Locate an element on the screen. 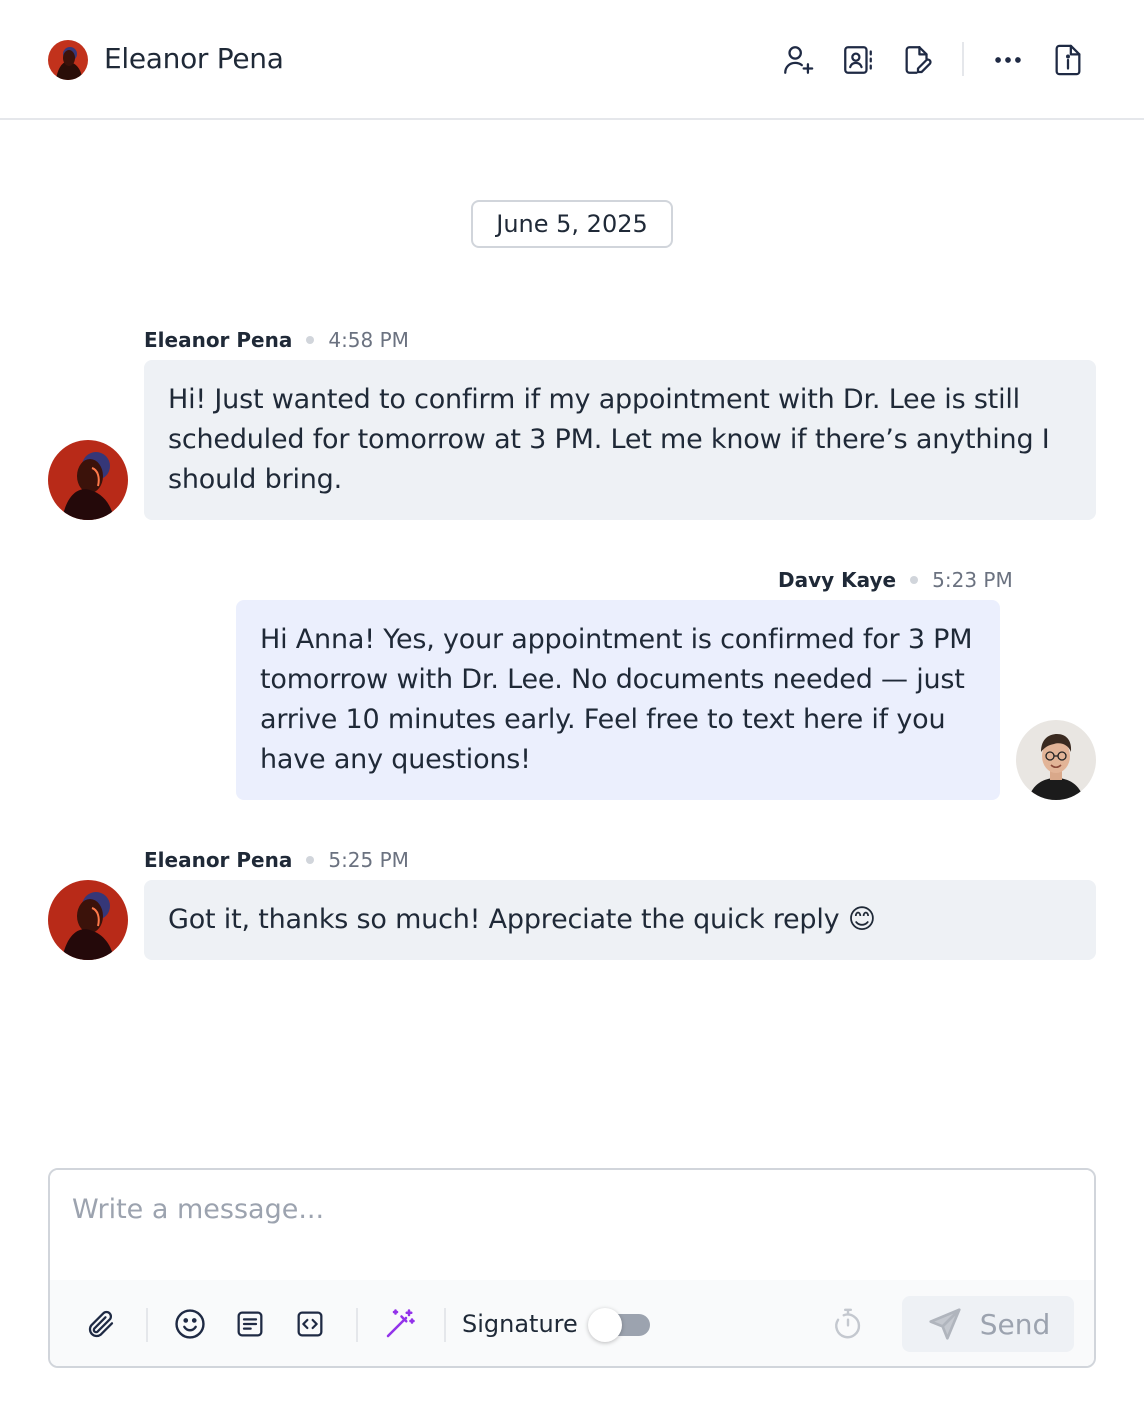  message-meta: Eleanor Pena 4:58 PM is located at coordinates (276, 340).